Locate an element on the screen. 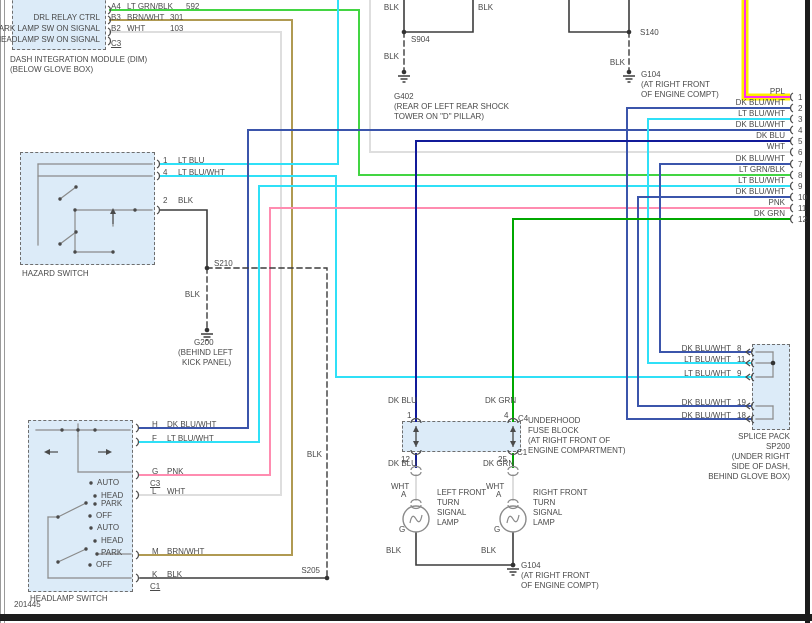 The width and height of the screenshot is (812, 623). diagram-label: G200 is located at coordinates (204, 342).